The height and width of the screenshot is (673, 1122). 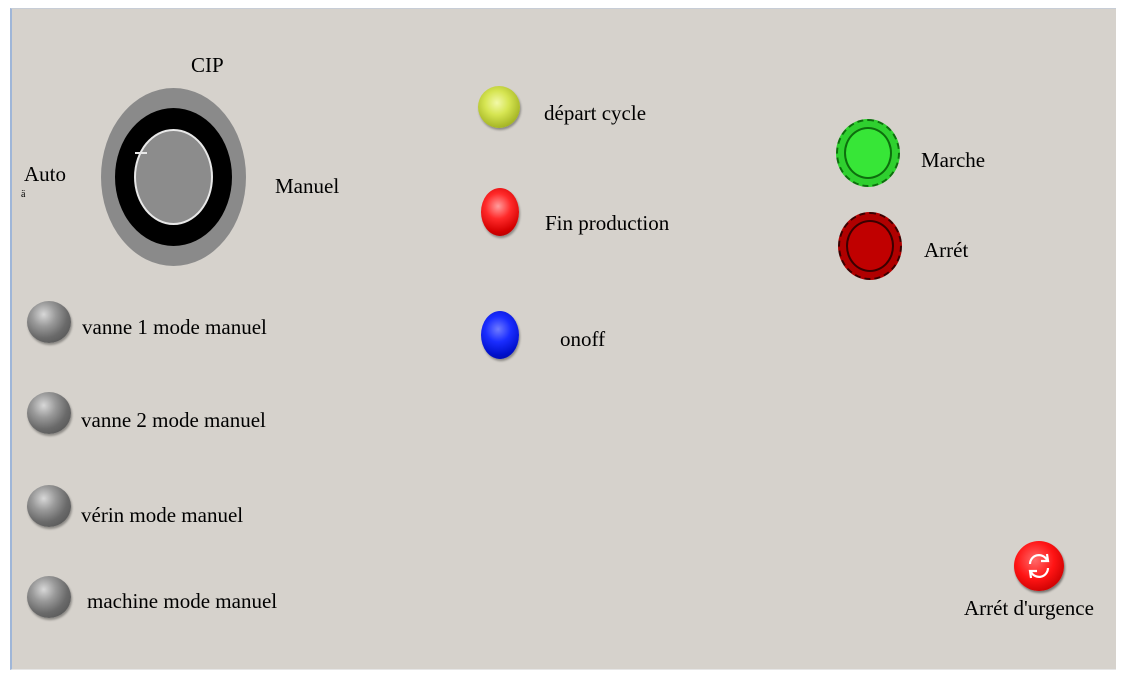 I want to click on marche-button-face, so click(x=868, y=153).